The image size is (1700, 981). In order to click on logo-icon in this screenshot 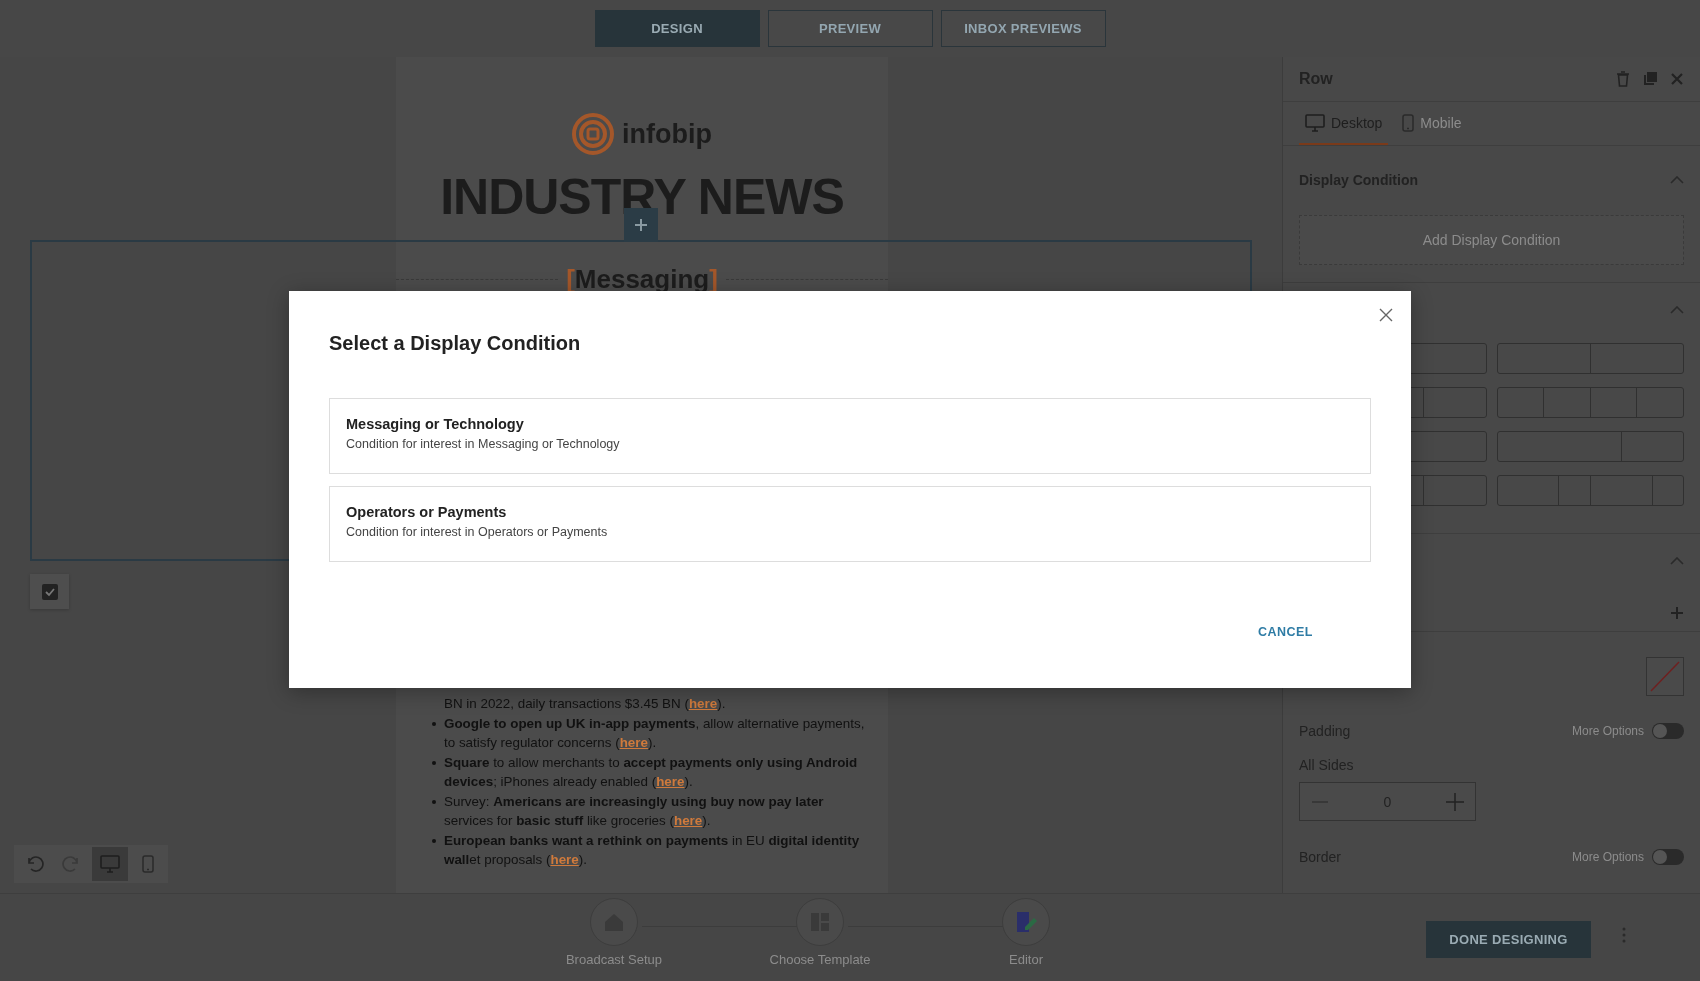, I will do `click(593, 134)`.